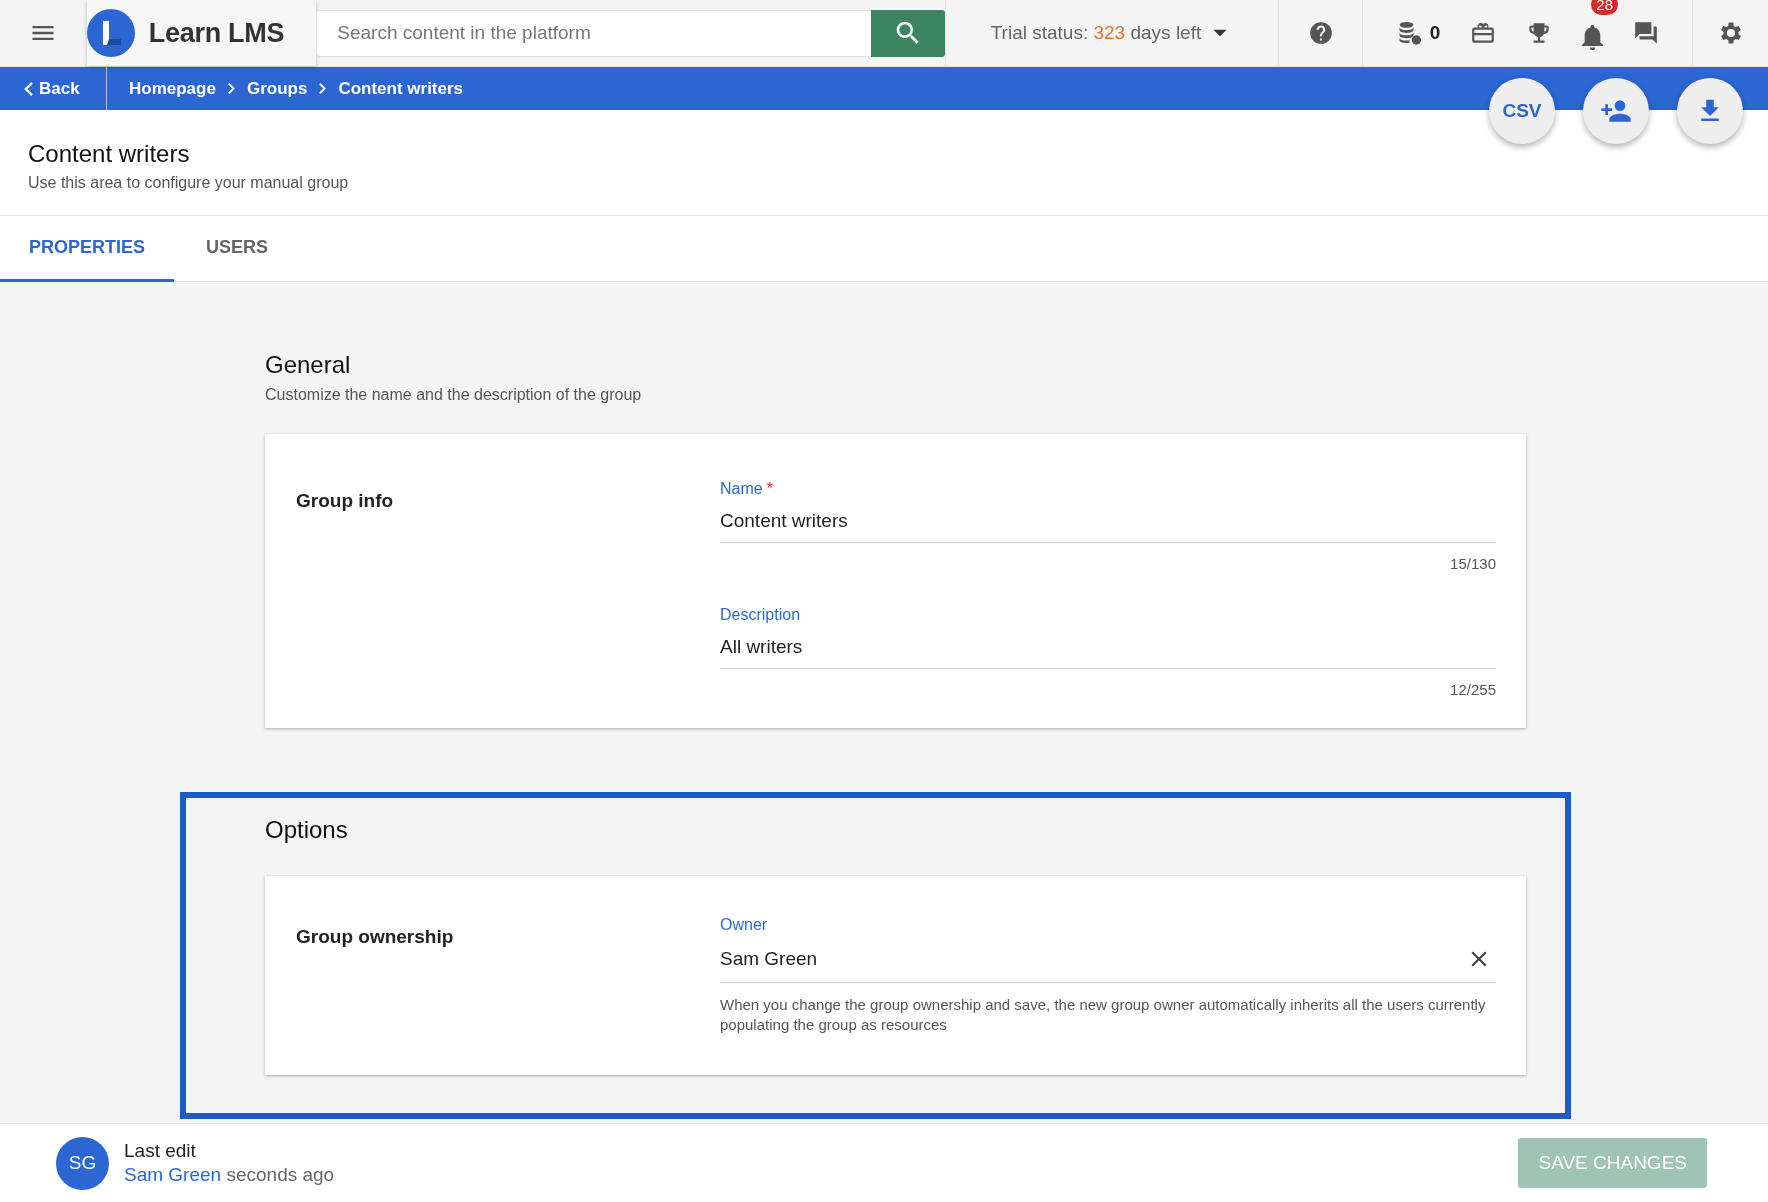  I want to click on section-subtitle: Customize the name and the description of the group, so click(454, 395).